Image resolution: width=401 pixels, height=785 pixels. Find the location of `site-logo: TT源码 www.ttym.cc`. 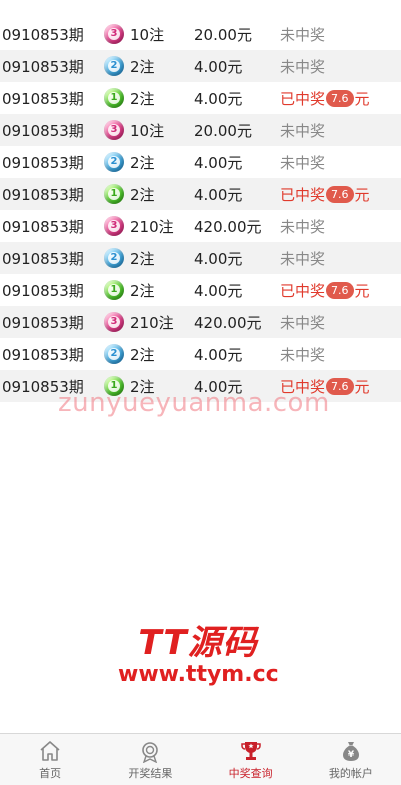

site-logo: TT源码 www.ttym.cc is located at coordinates (198, 655).